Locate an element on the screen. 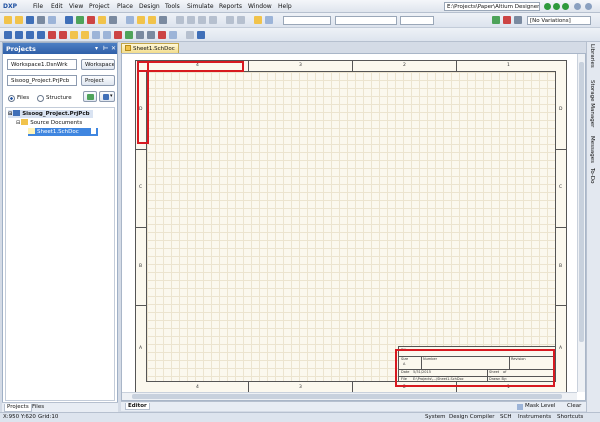 The height and width of the screenshot is (422, 600). menu-project: Project is located at coordinates (99, 6).